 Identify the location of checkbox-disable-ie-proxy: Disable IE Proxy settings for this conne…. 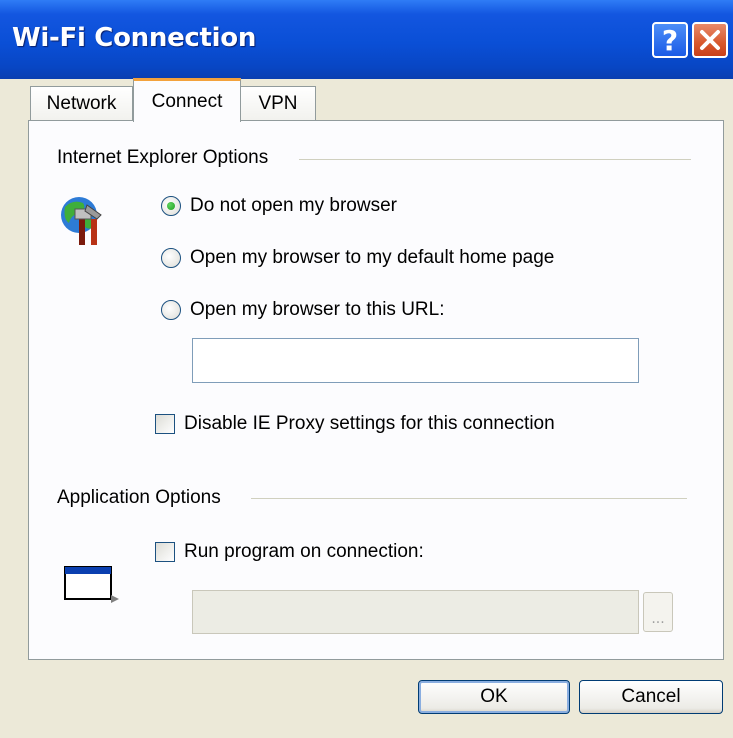
(355, 424).